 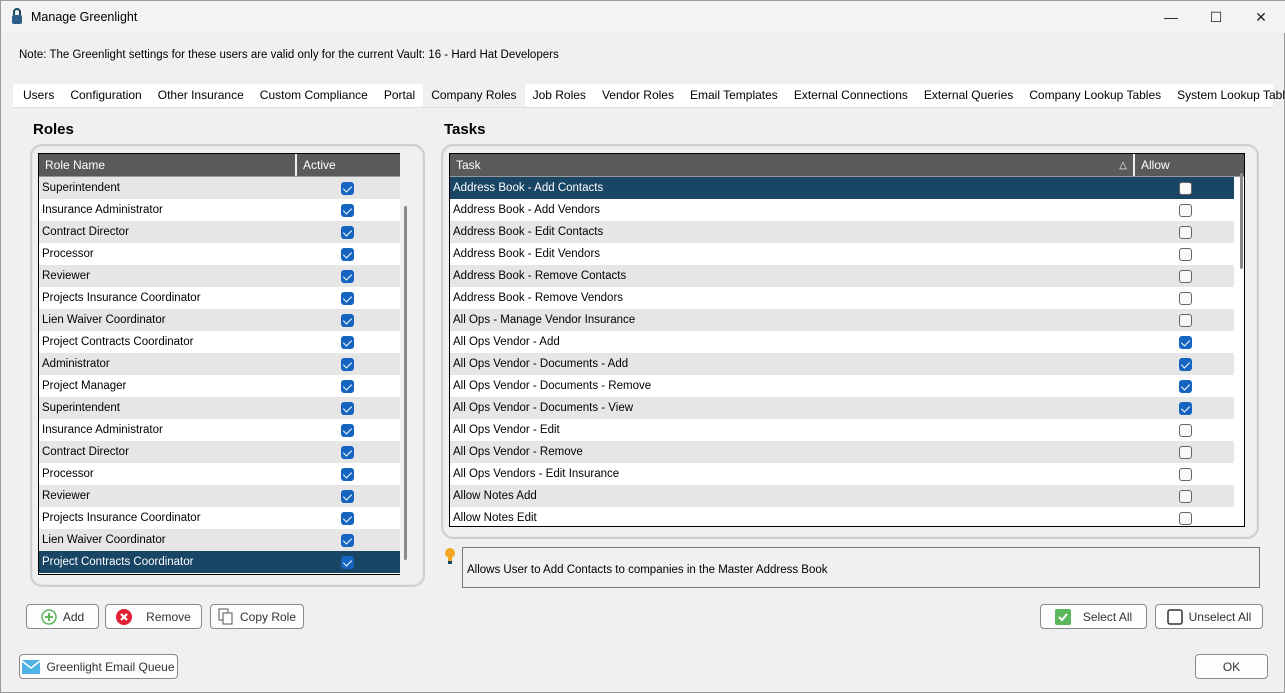 What do you see at coordinates (1171, 17) in the screenshot?
I see `minimize-button: —` at bounding box center [1171, 17].